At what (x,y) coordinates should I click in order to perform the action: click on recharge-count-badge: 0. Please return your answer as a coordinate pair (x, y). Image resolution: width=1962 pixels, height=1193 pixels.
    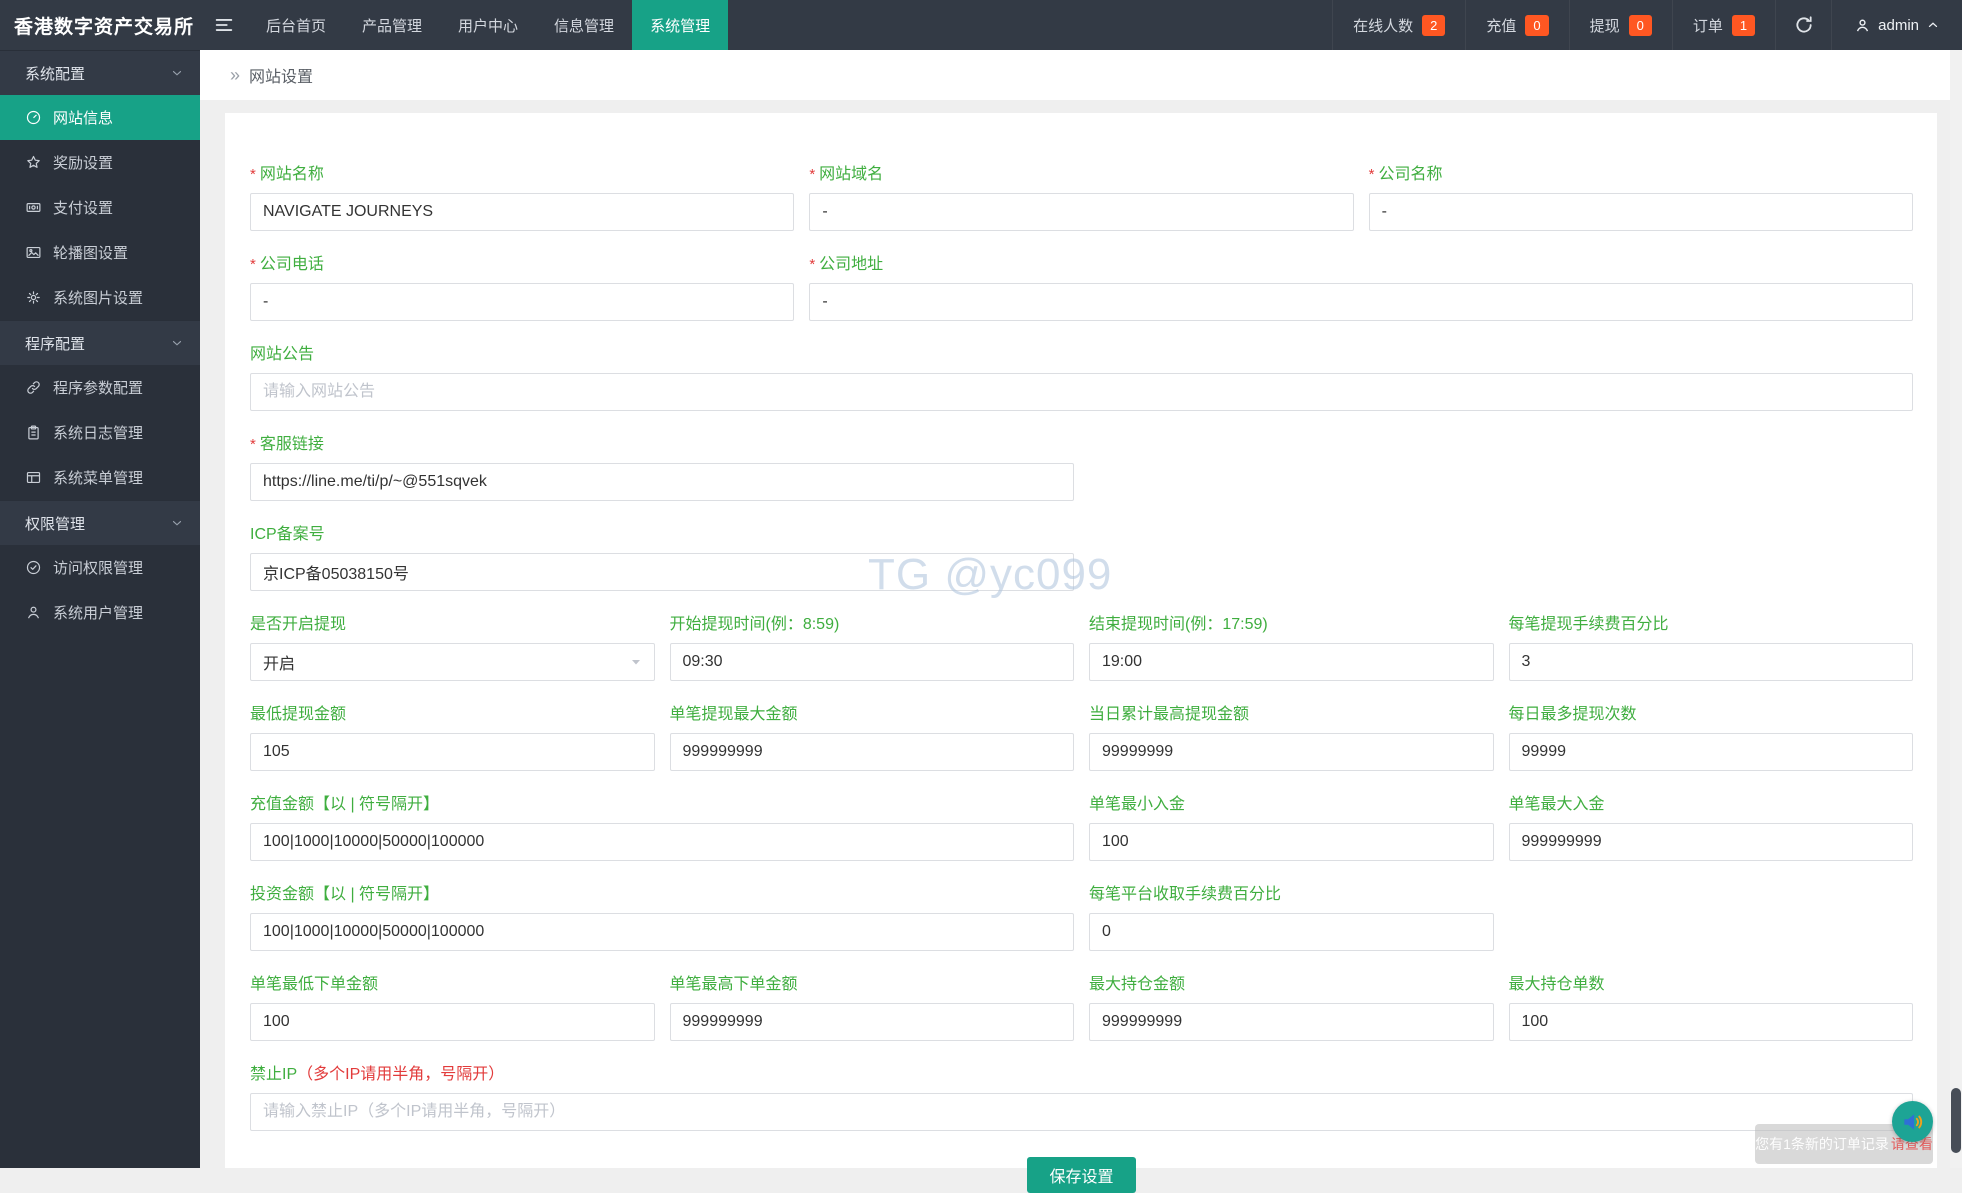
    Looking at the image, I should click on (1537, 25).